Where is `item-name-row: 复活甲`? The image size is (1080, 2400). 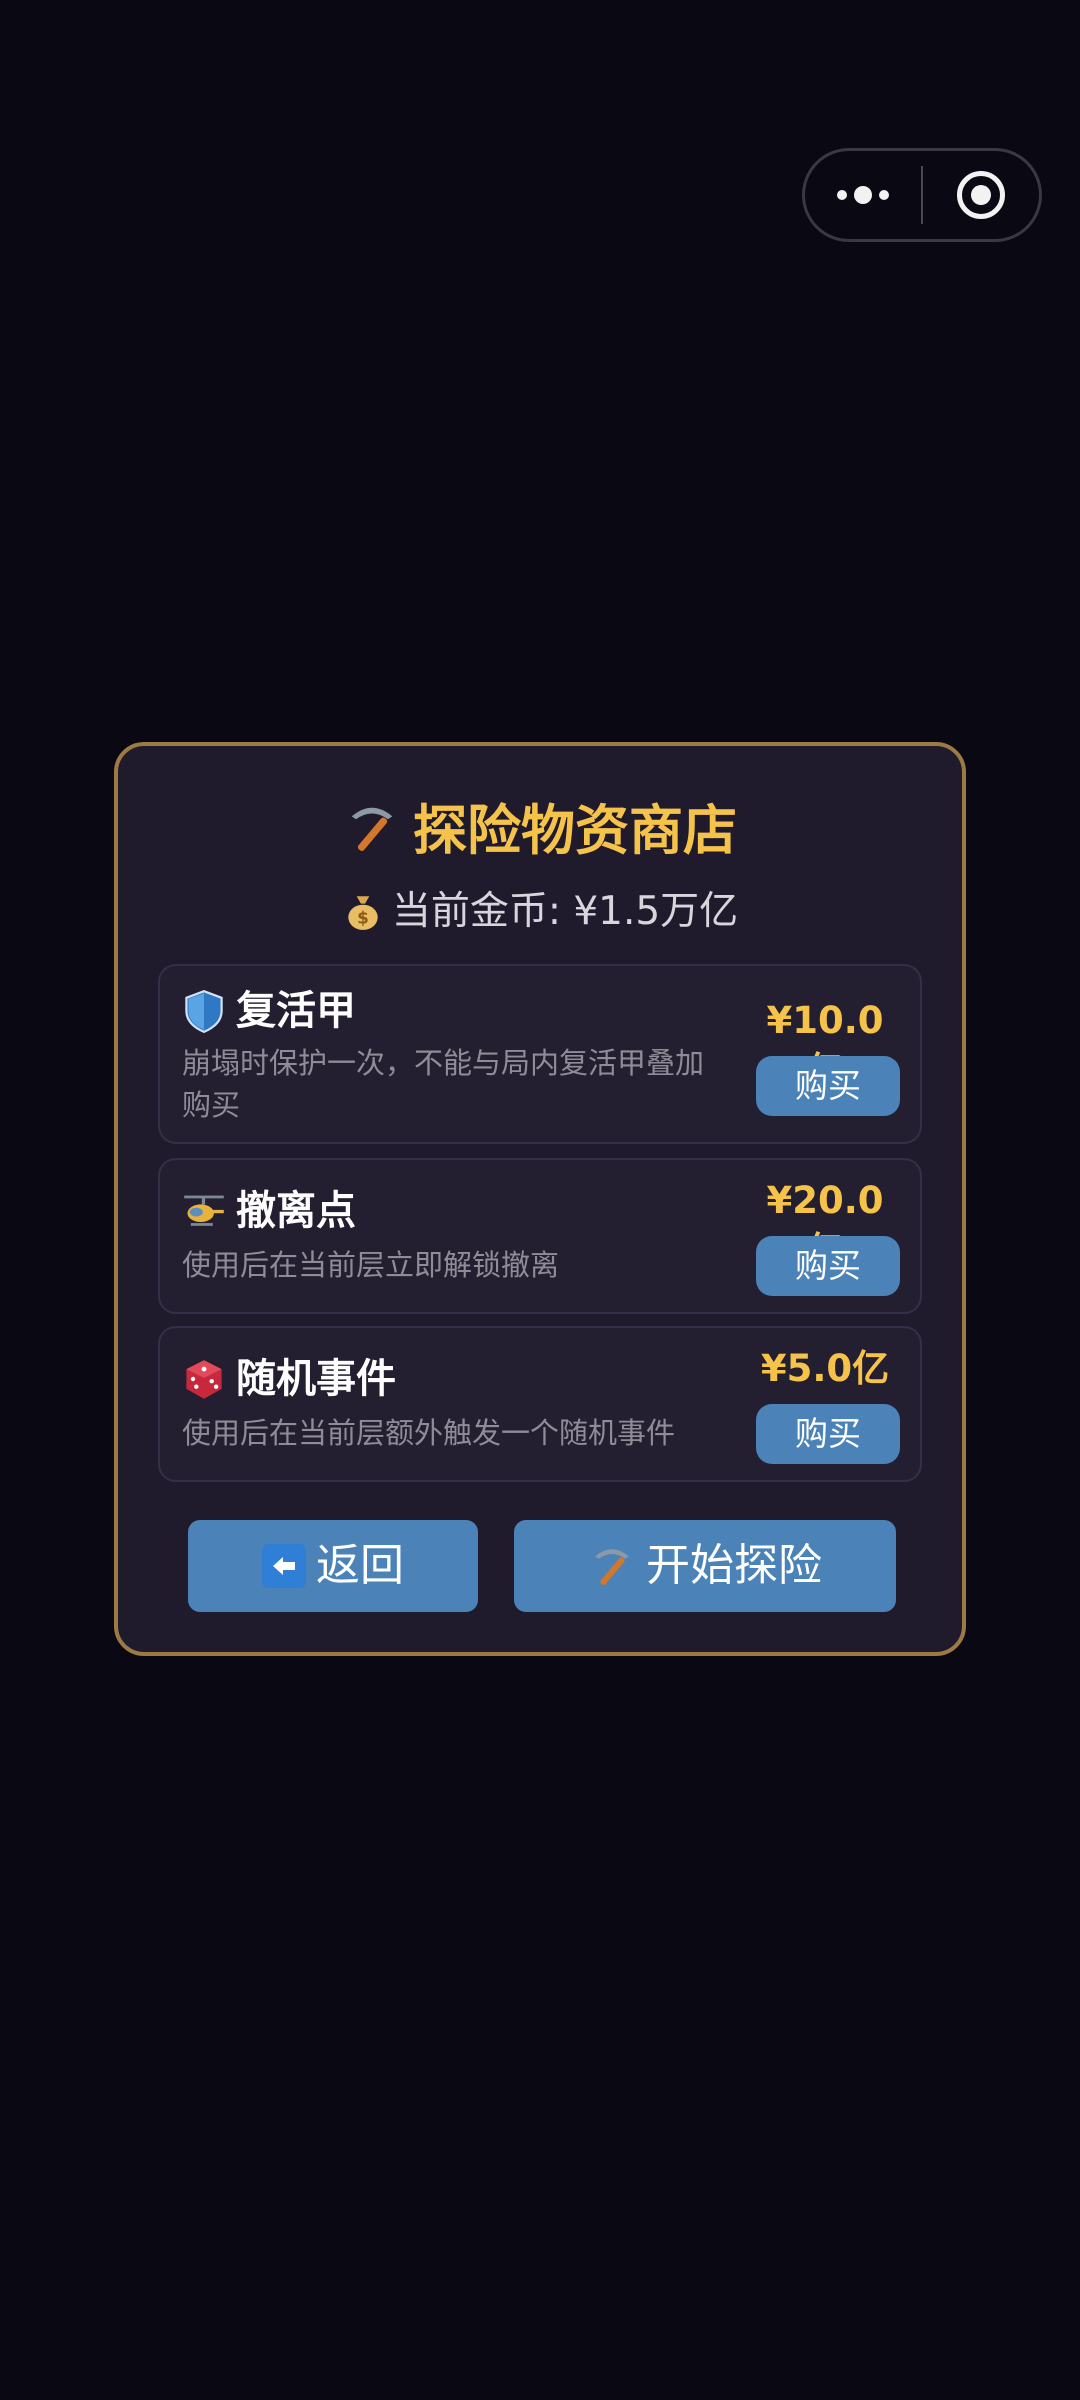 item-name-row: 复活甲 is located at coordinates (269, 1011).